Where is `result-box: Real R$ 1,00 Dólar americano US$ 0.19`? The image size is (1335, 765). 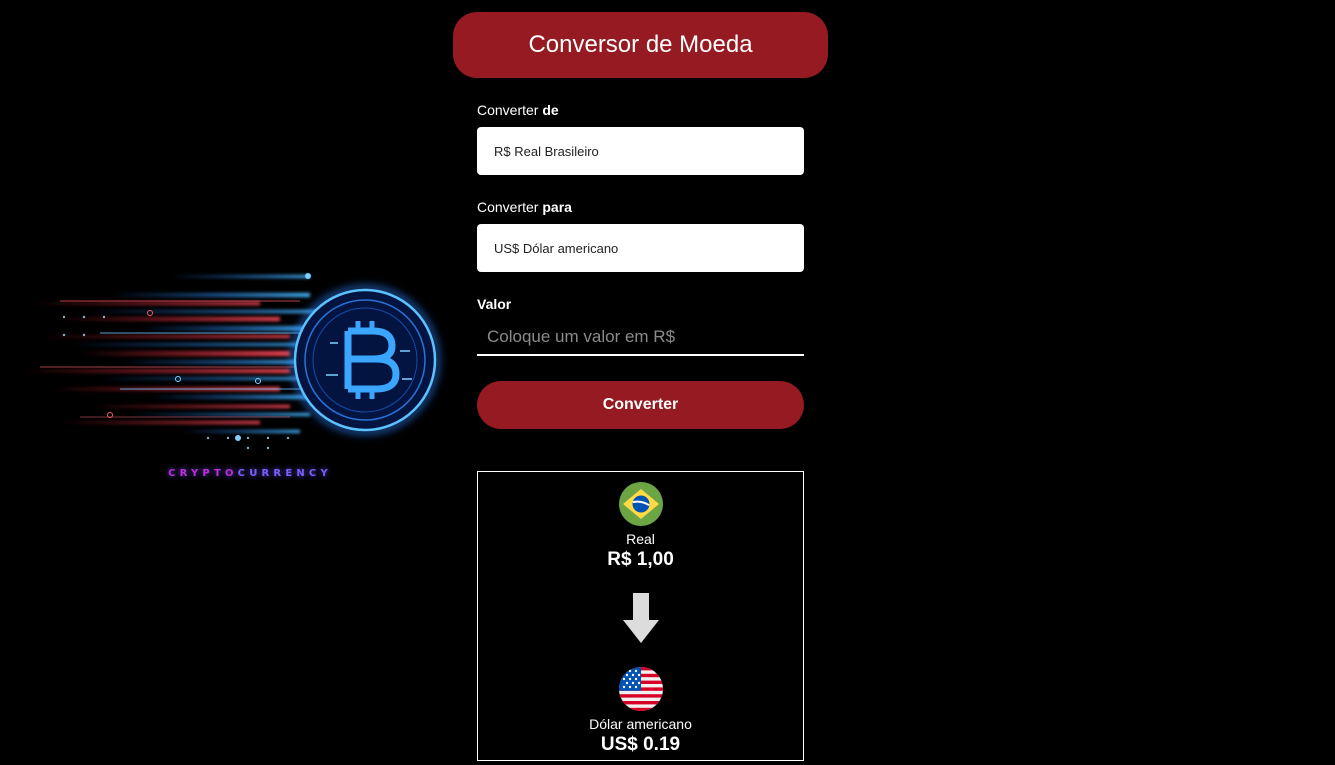
result-box: Real R$ 1,00 Dólar americano US$ 0.19 is located at coordinates (640, 616).